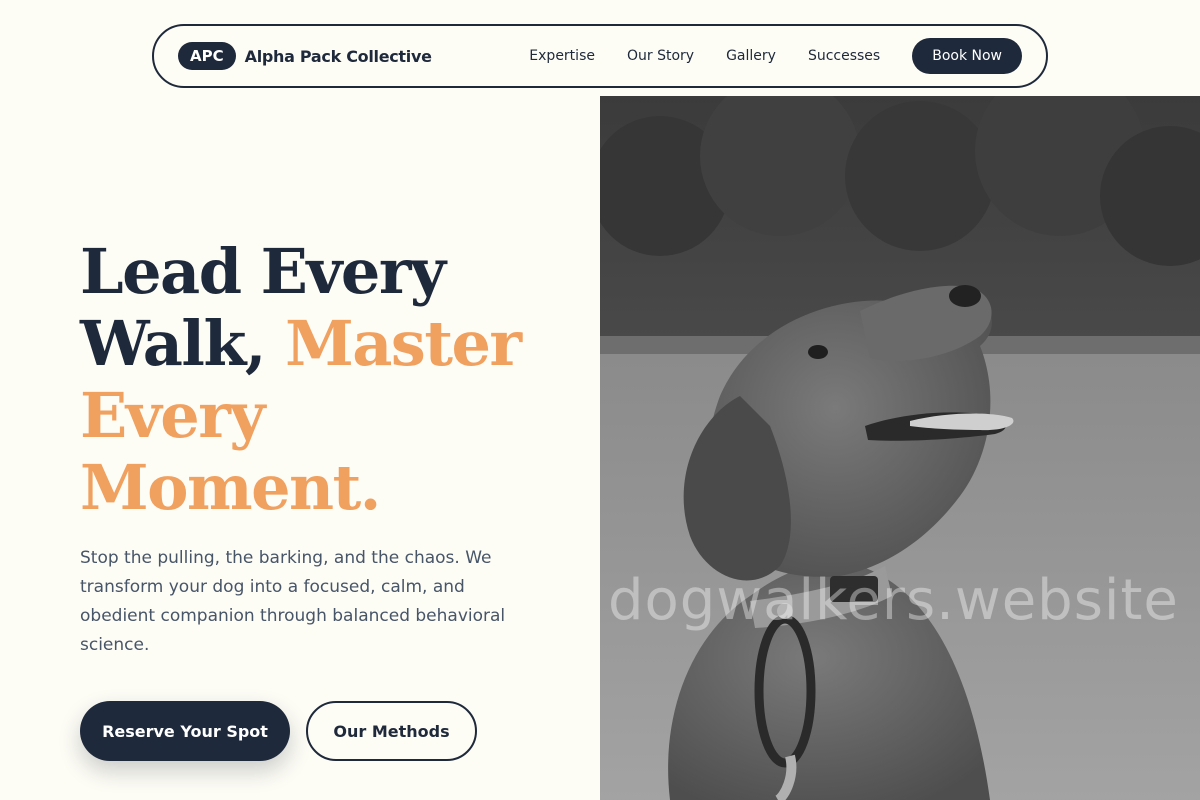  Describe the element at coordinates (263, 271) in the screenshot. I see `hero-title-line1: Lead Every` at that location.